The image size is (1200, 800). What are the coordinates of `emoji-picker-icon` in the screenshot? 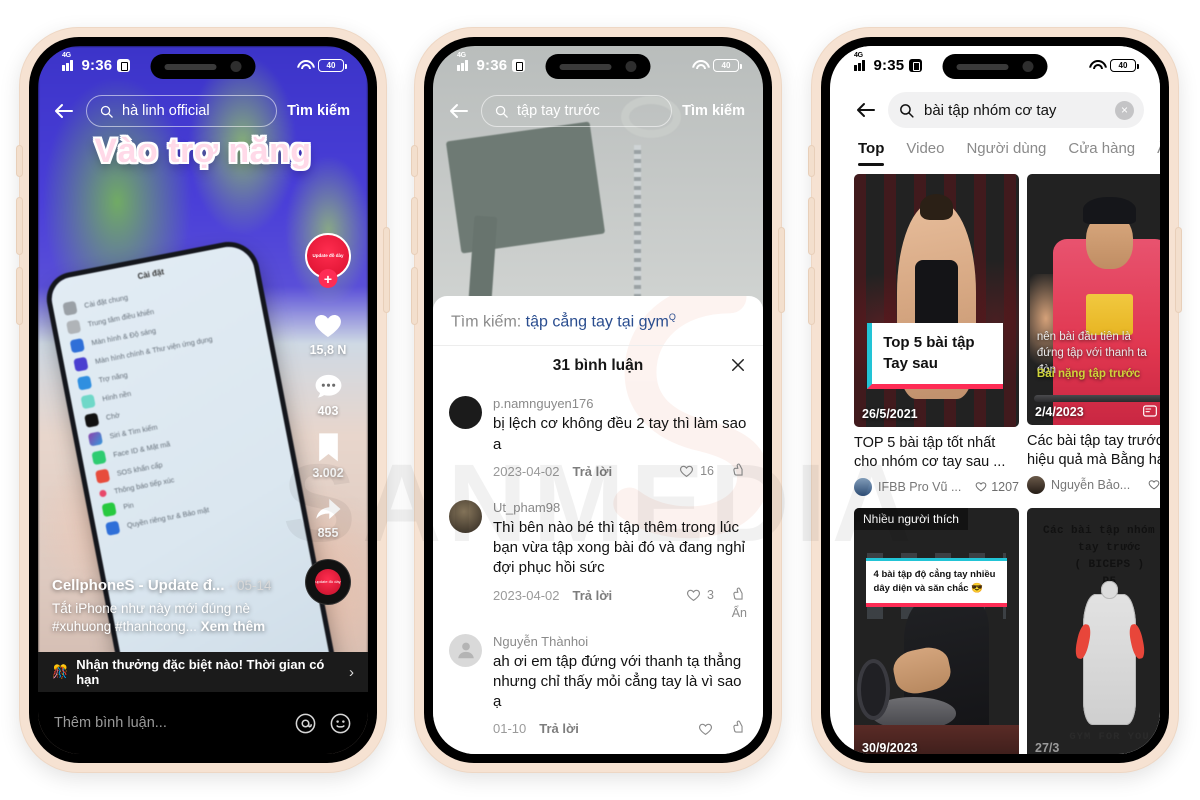 It's located at (340, 723).